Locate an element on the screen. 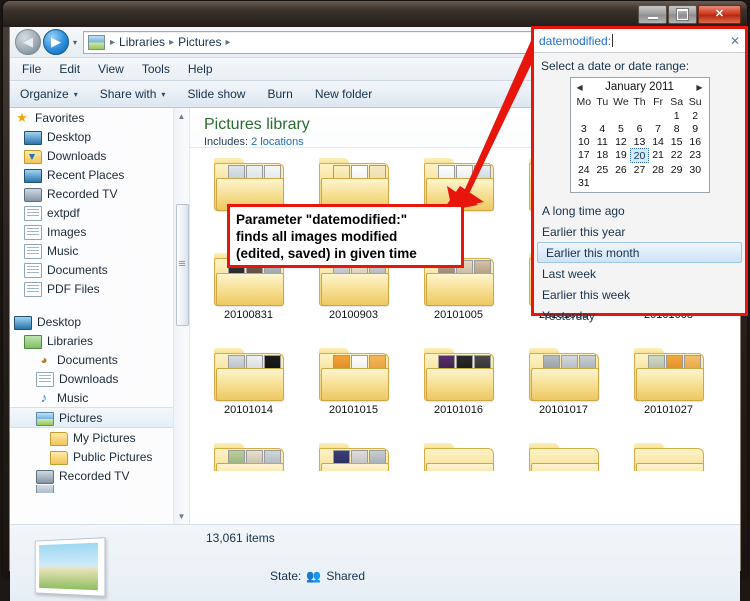 The image size is (750, 601). calendar-day: 6 is located at coordinates (639, 128).